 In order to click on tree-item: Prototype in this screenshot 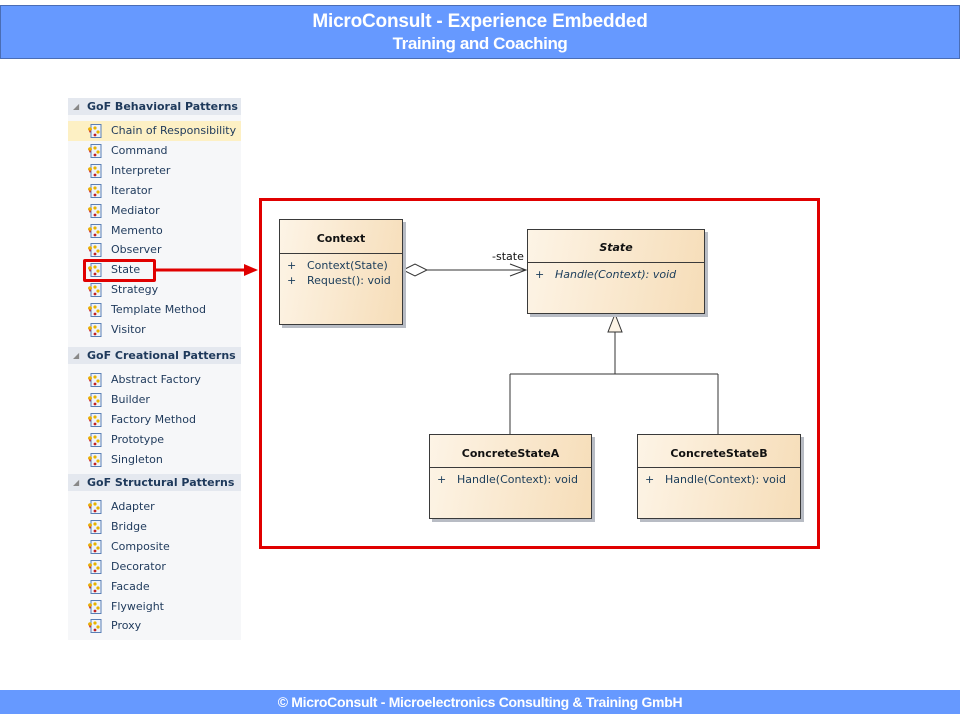, I will do `click(154, 440)`.